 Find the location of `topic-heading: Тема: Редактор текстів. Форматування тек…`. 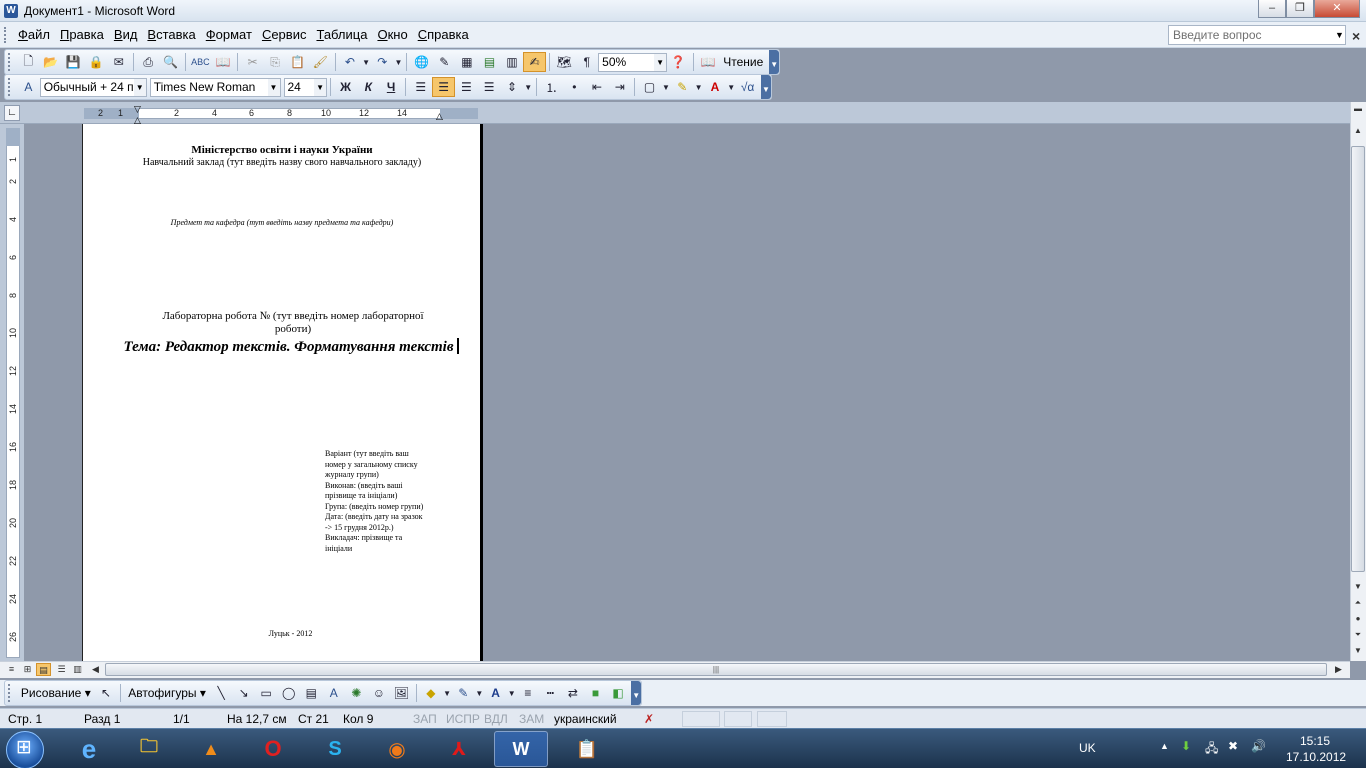

topic-heading: Тема: Редактор текстів. Форматування тек… is located at coordinates (291, 347).